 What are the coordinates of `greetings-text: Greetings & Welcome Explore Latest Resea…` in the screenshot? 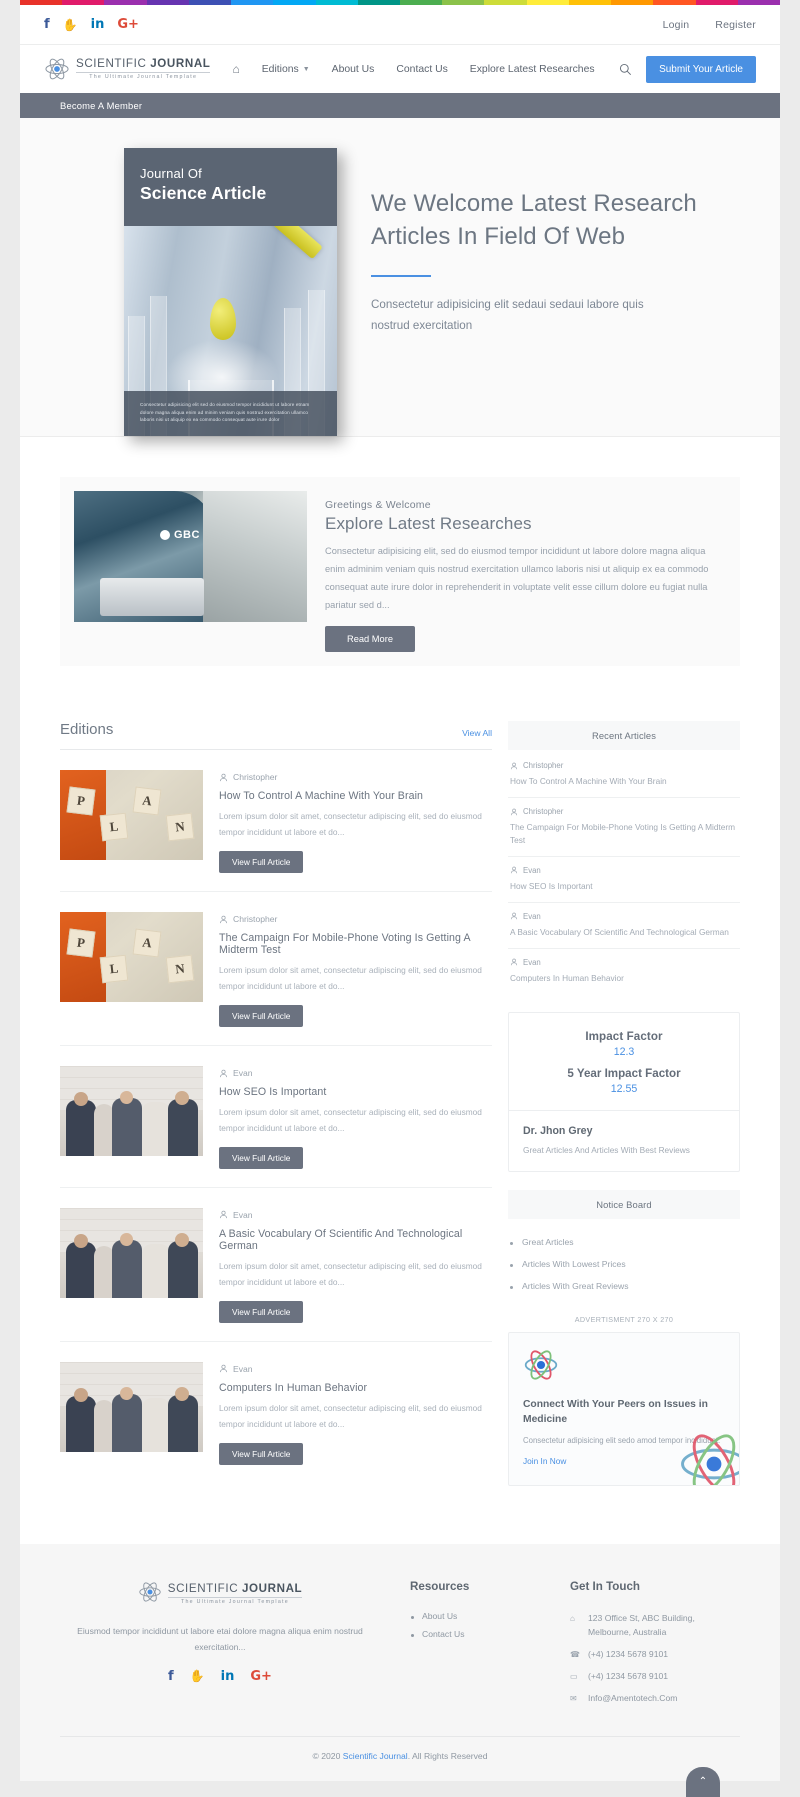 It's located at (525, 572).